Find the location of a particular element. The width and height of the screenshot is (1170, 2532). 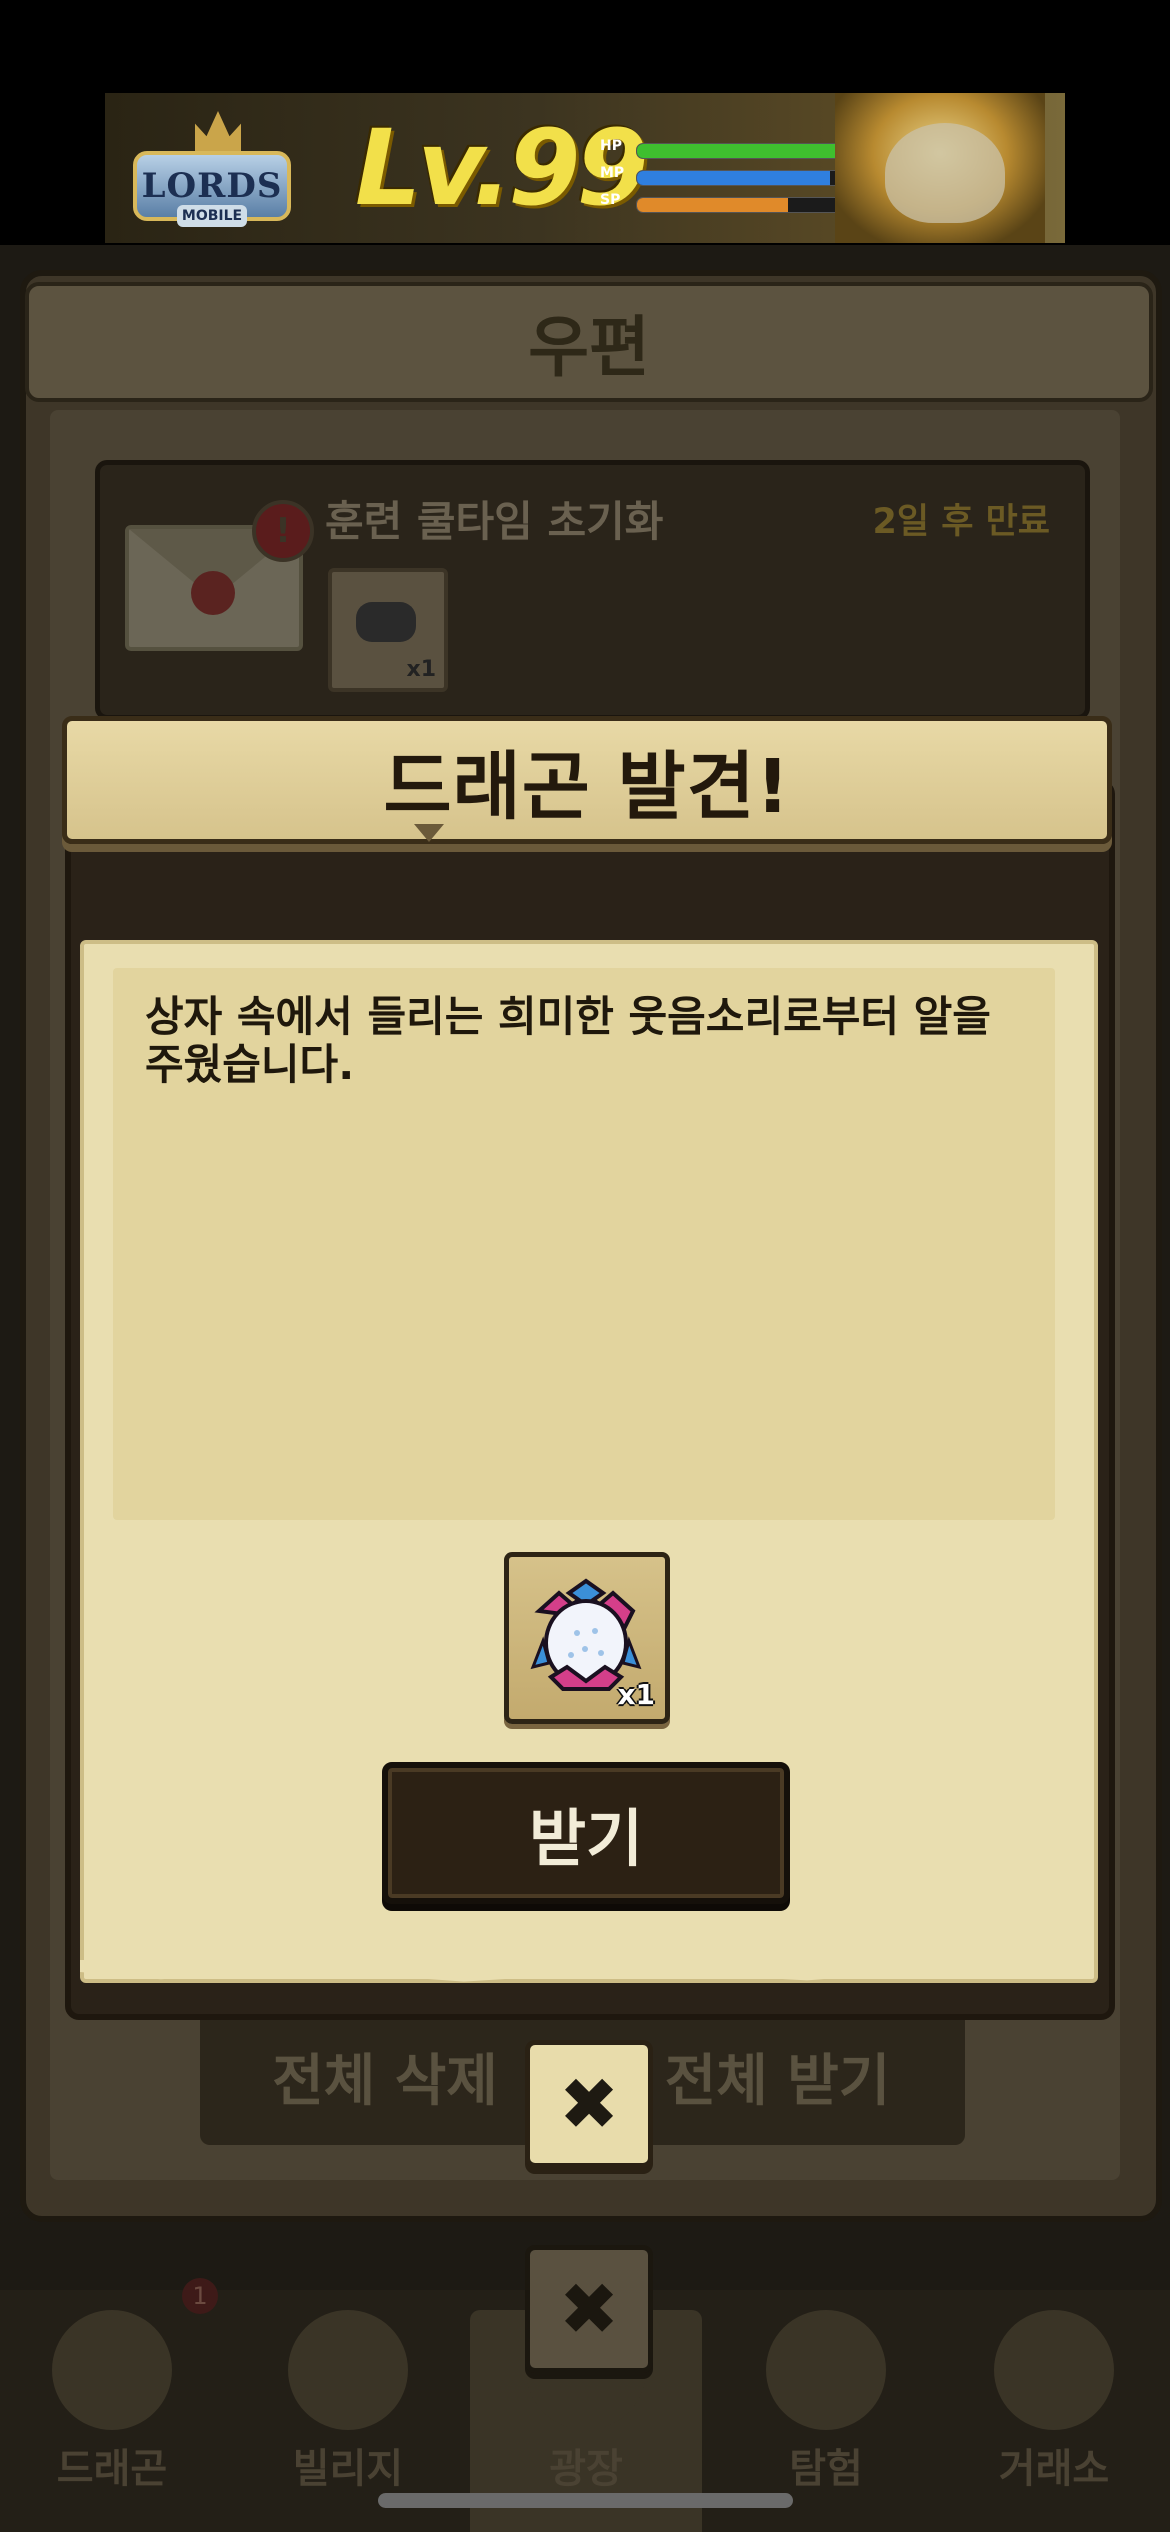

nav-item-exchange: 거래소 is located at coordinates (1054, 2410).